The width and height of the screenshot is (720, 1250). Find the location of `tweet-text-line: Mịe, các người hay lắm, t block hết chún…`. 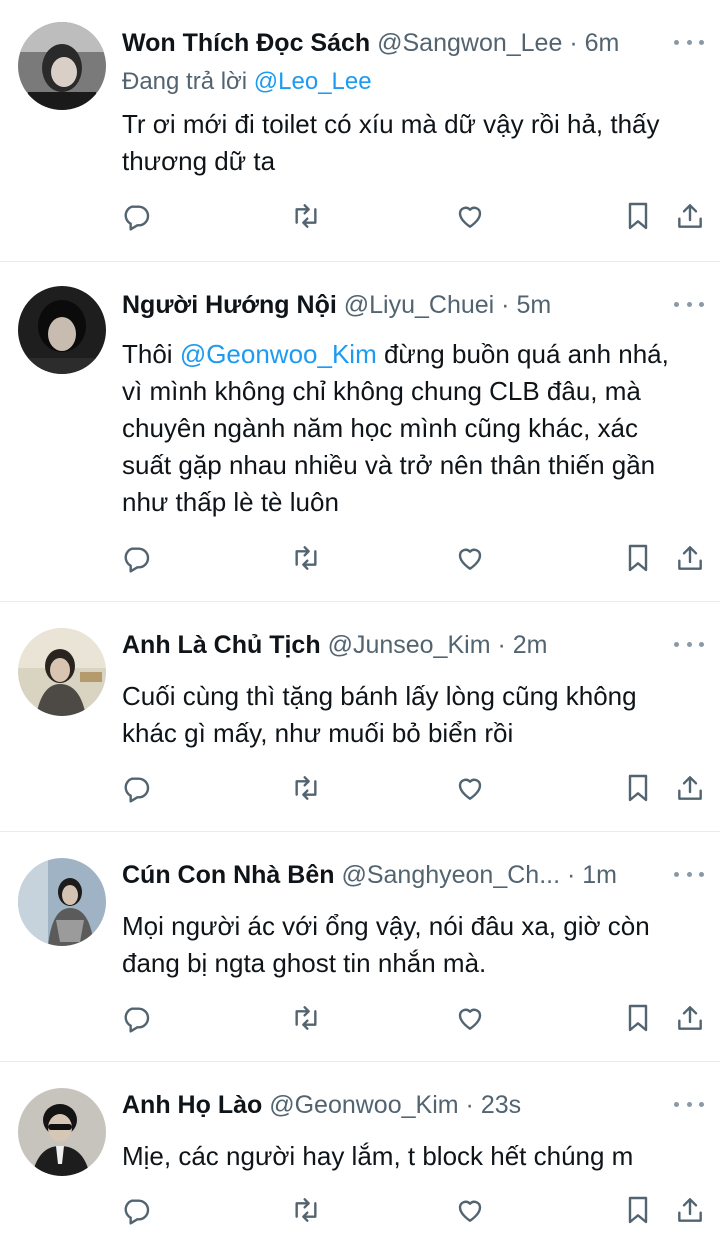

tweet-text-line: Mịe, các người hay lắm, t block hết chún… is located at coordinates (378, 1156).